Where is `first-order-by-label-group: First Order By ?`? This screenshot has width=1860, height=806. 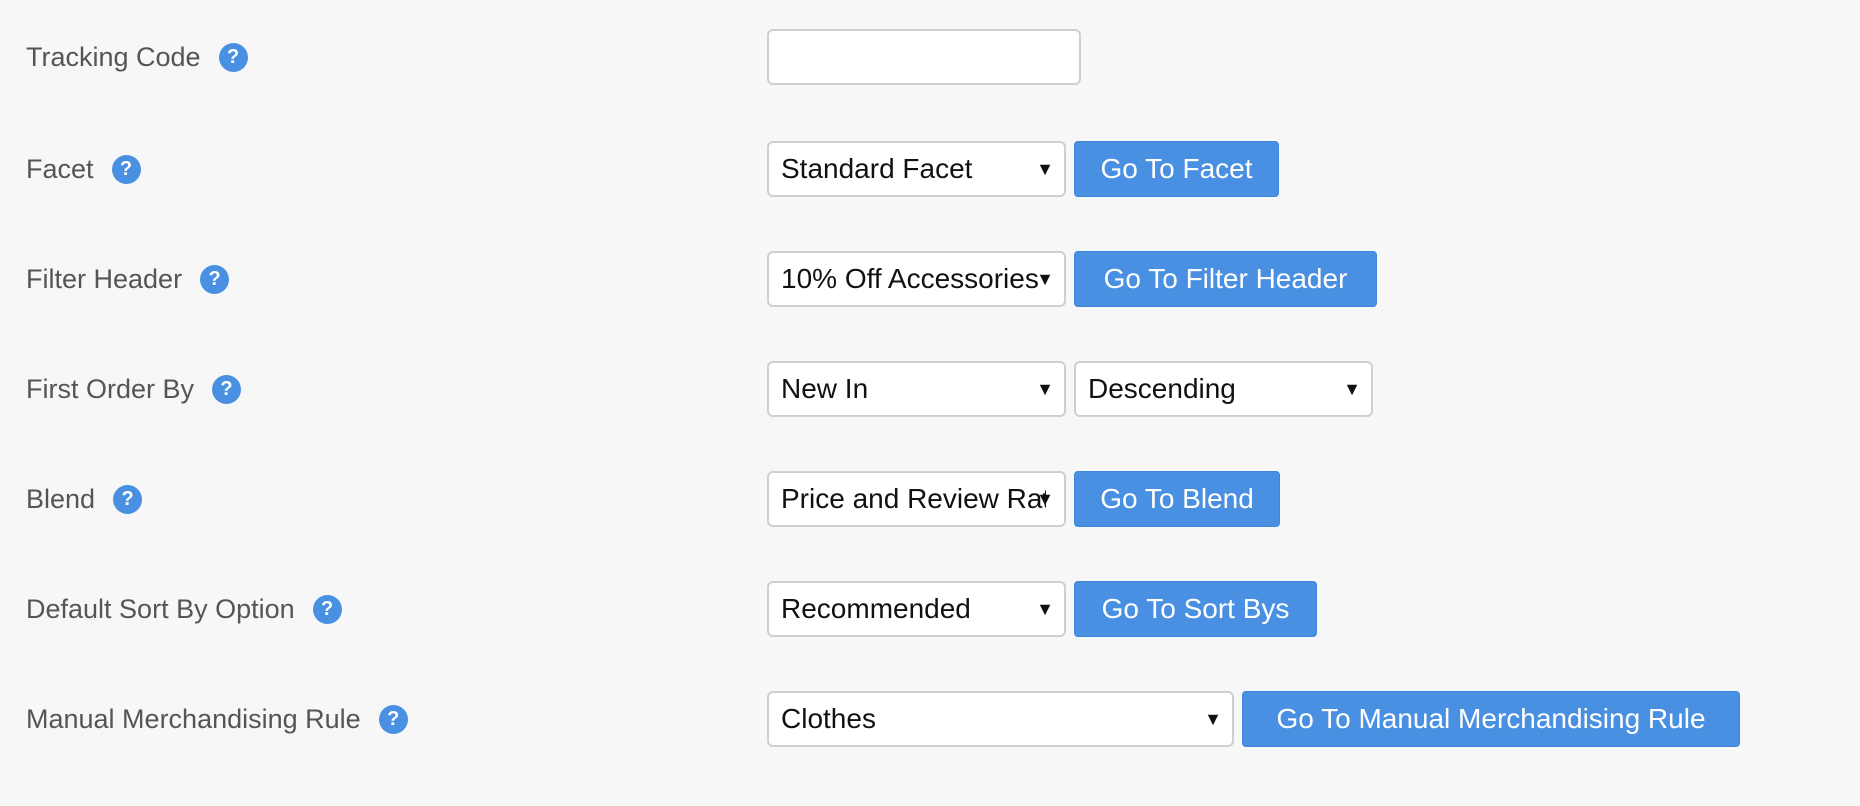 first-order-by-label-group: First Order By ? is located at coordinates (134, 389).